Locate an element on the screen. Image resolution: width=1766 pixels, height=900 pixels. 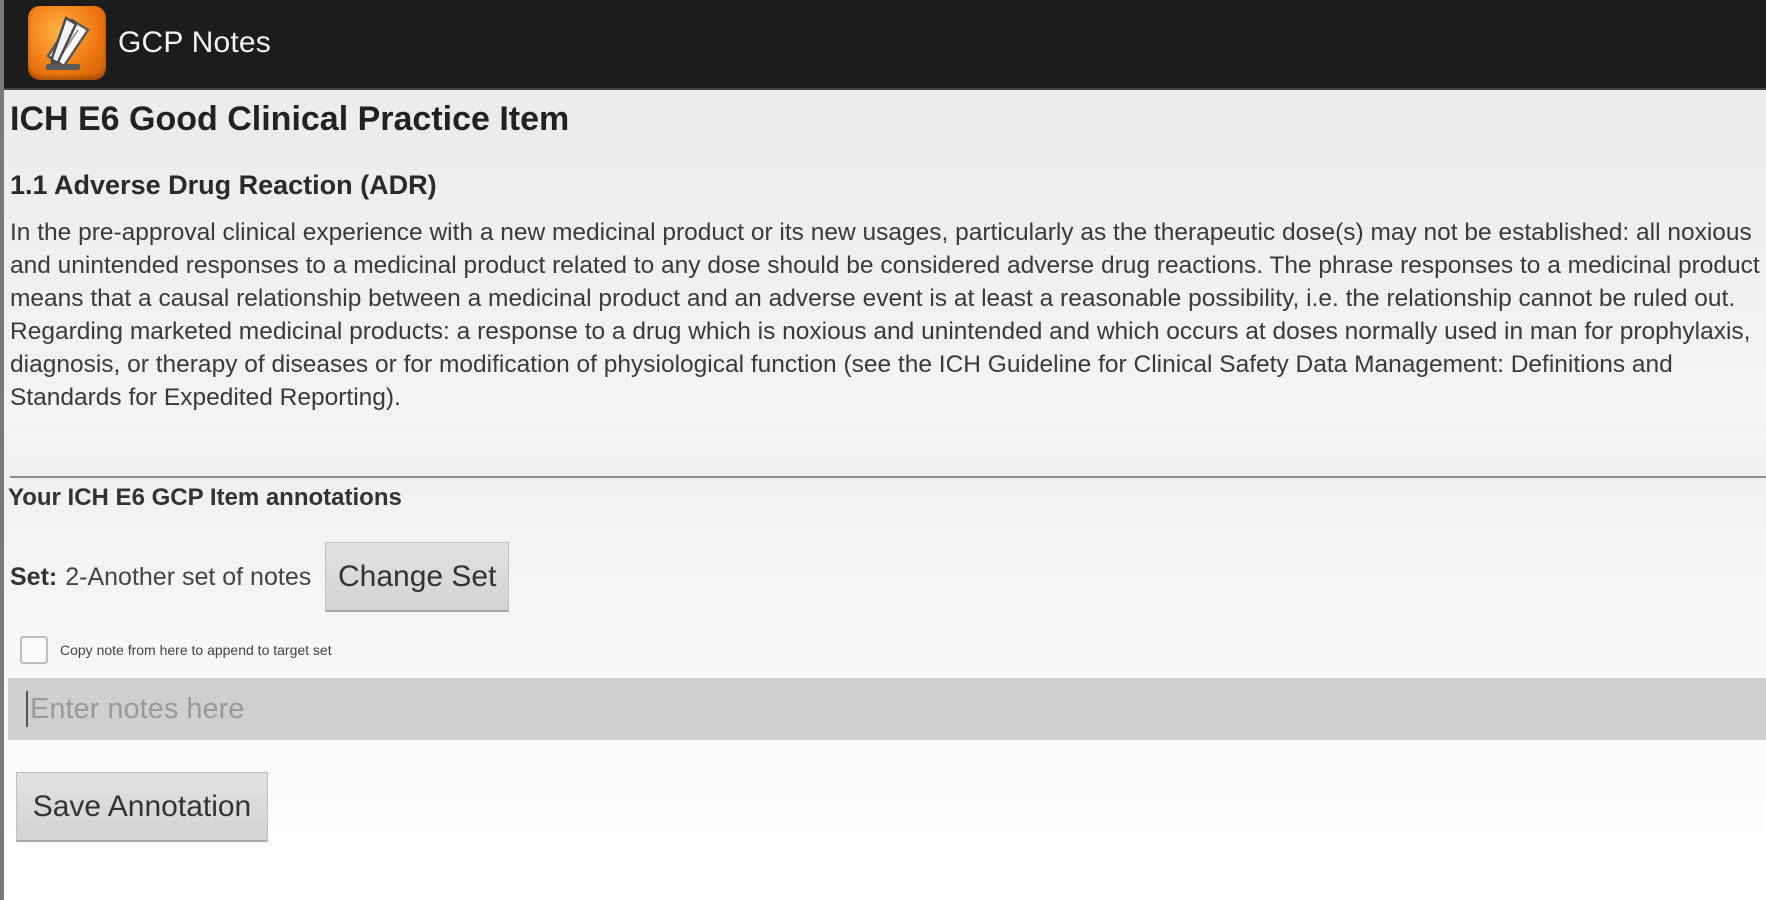
change-set-button: Change Set is located at coordinates (417, 577).